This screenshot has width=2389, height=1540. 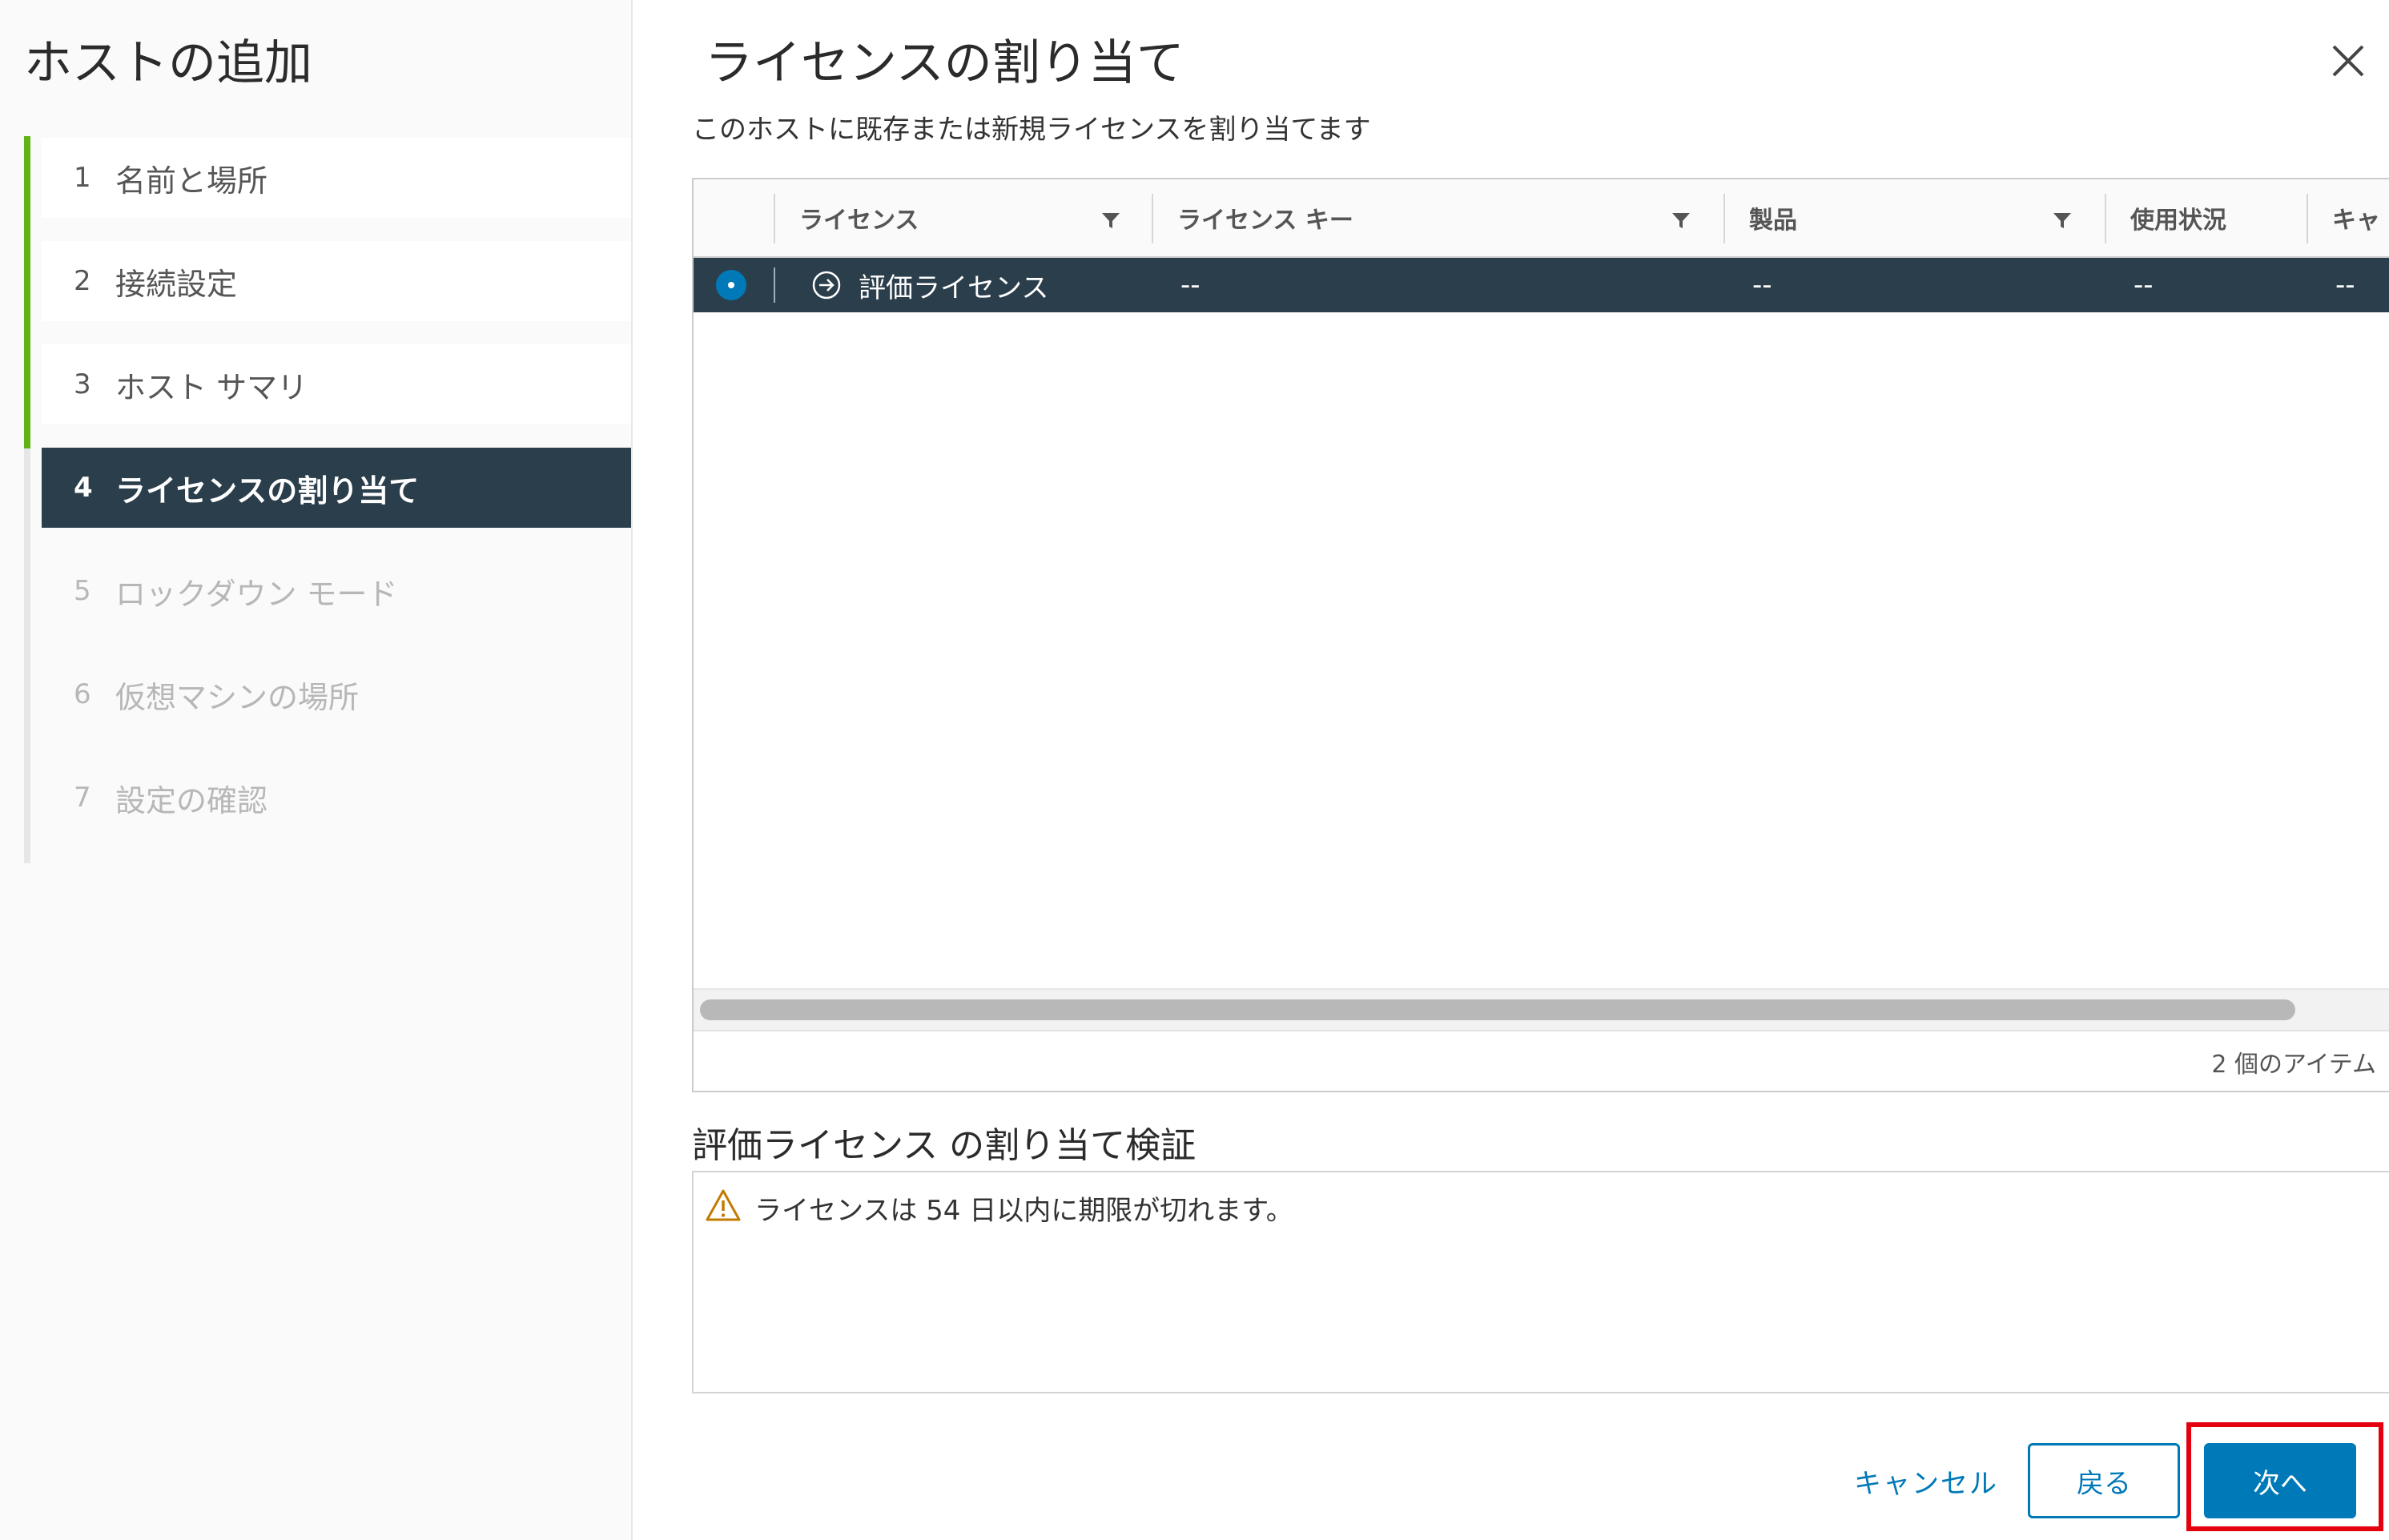 I want to click on horizontal-scrollbar, so click(x=1541, y=1009).